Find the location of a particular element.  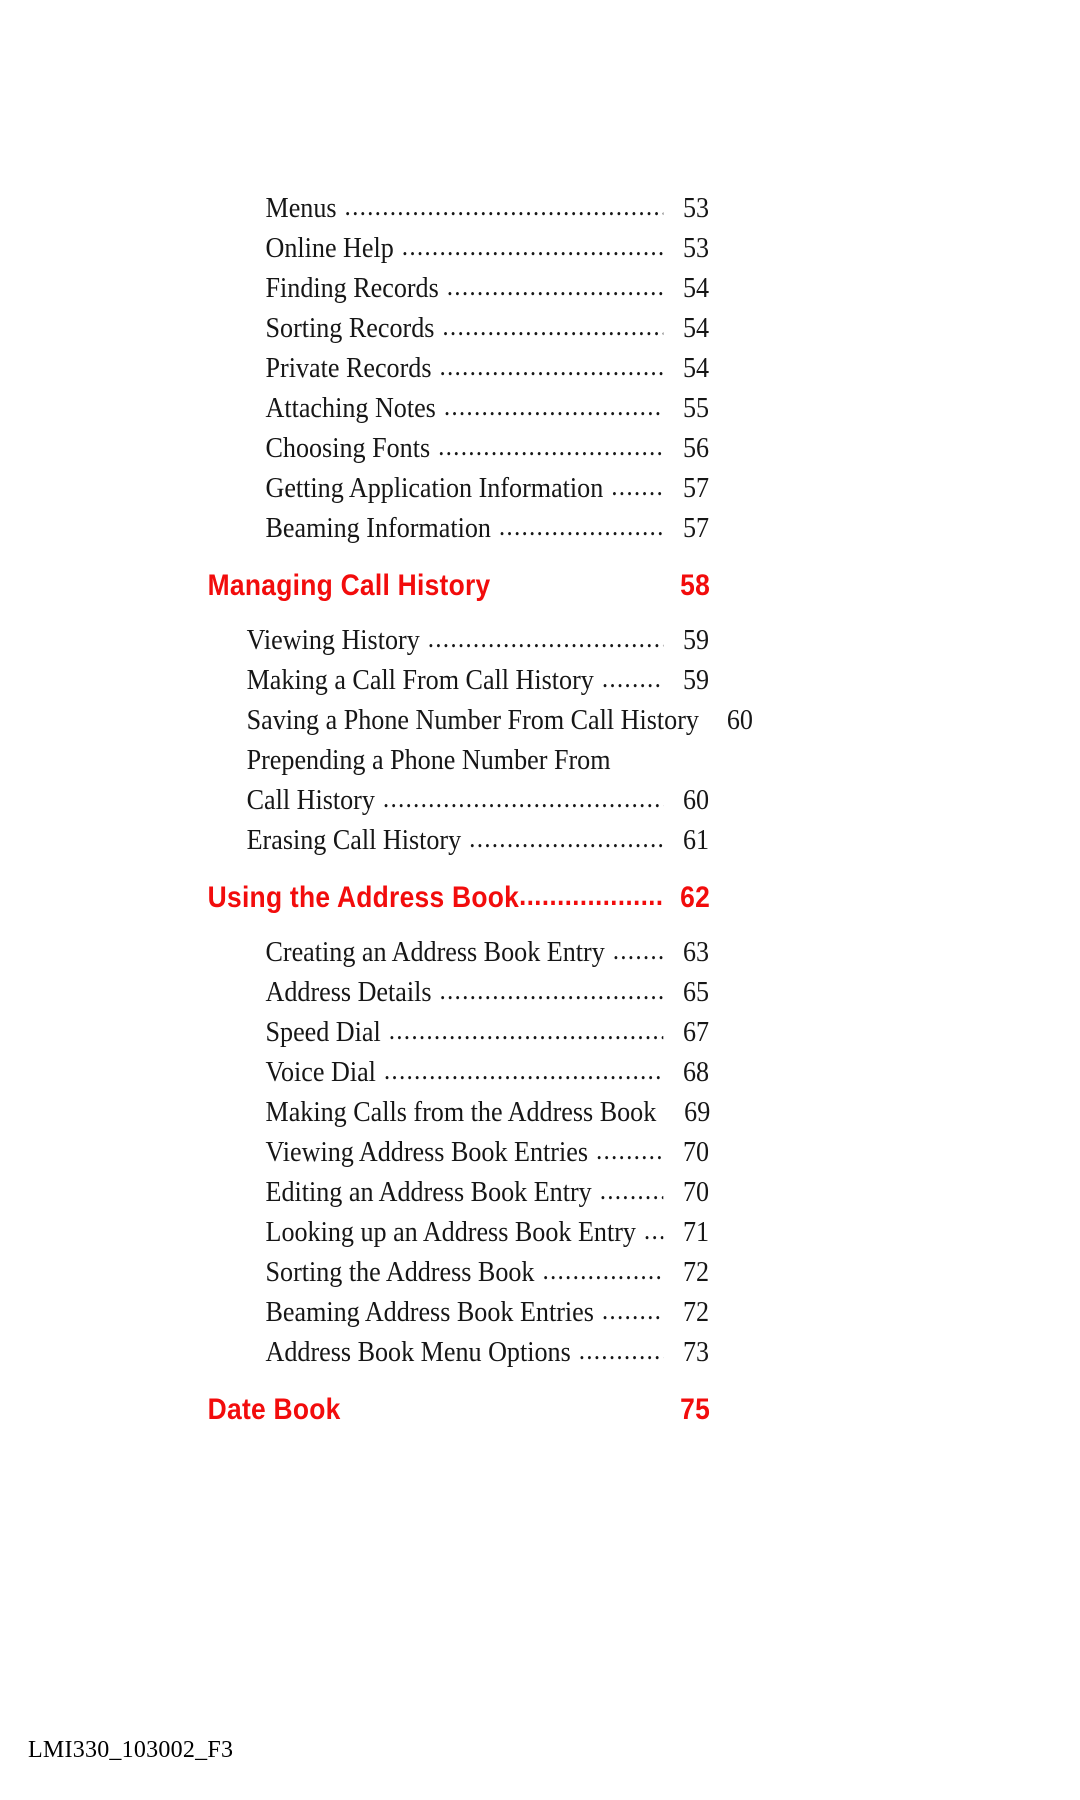

toc-section-heading-label: Date Book is located at coordinates (274, 1409).